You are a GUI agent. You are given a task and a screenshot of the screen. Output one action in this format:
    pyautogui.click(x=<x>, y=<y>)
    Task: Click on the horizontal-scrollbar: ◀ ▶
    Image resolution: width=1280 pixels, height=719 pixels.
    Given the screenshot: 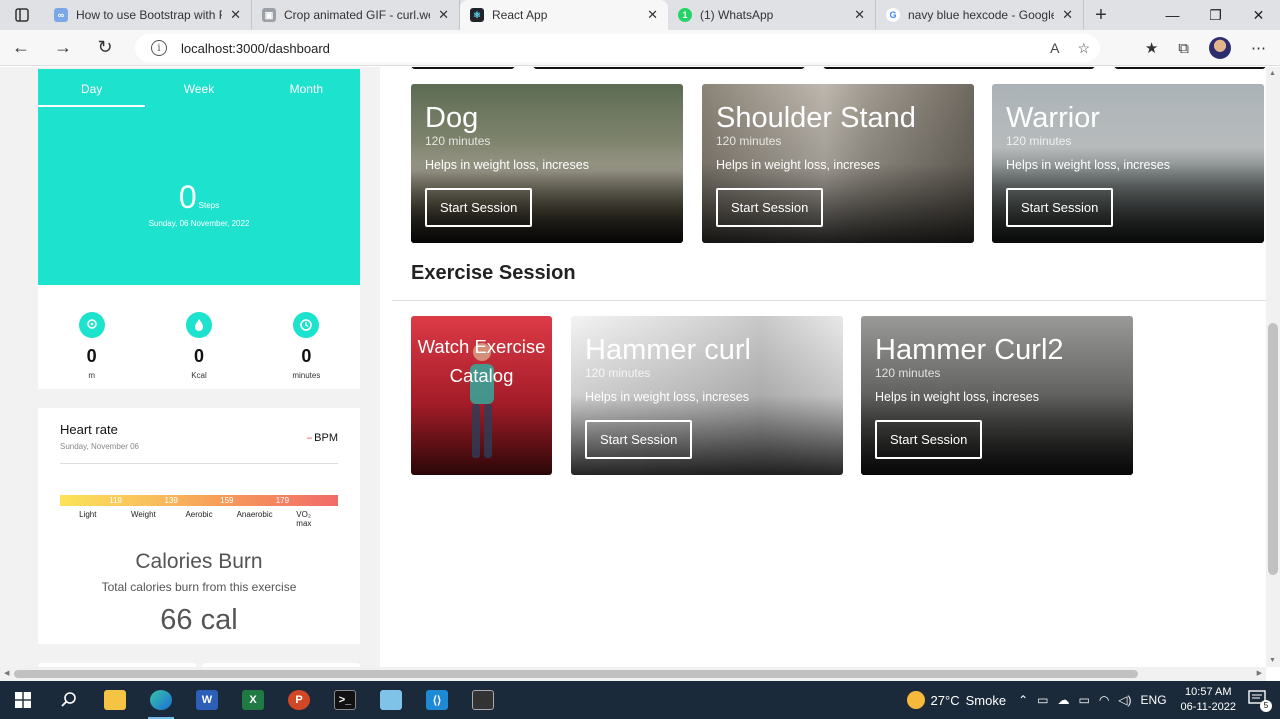 What is the action you would take?
    pyautogui.click(x=633, y=674)
    